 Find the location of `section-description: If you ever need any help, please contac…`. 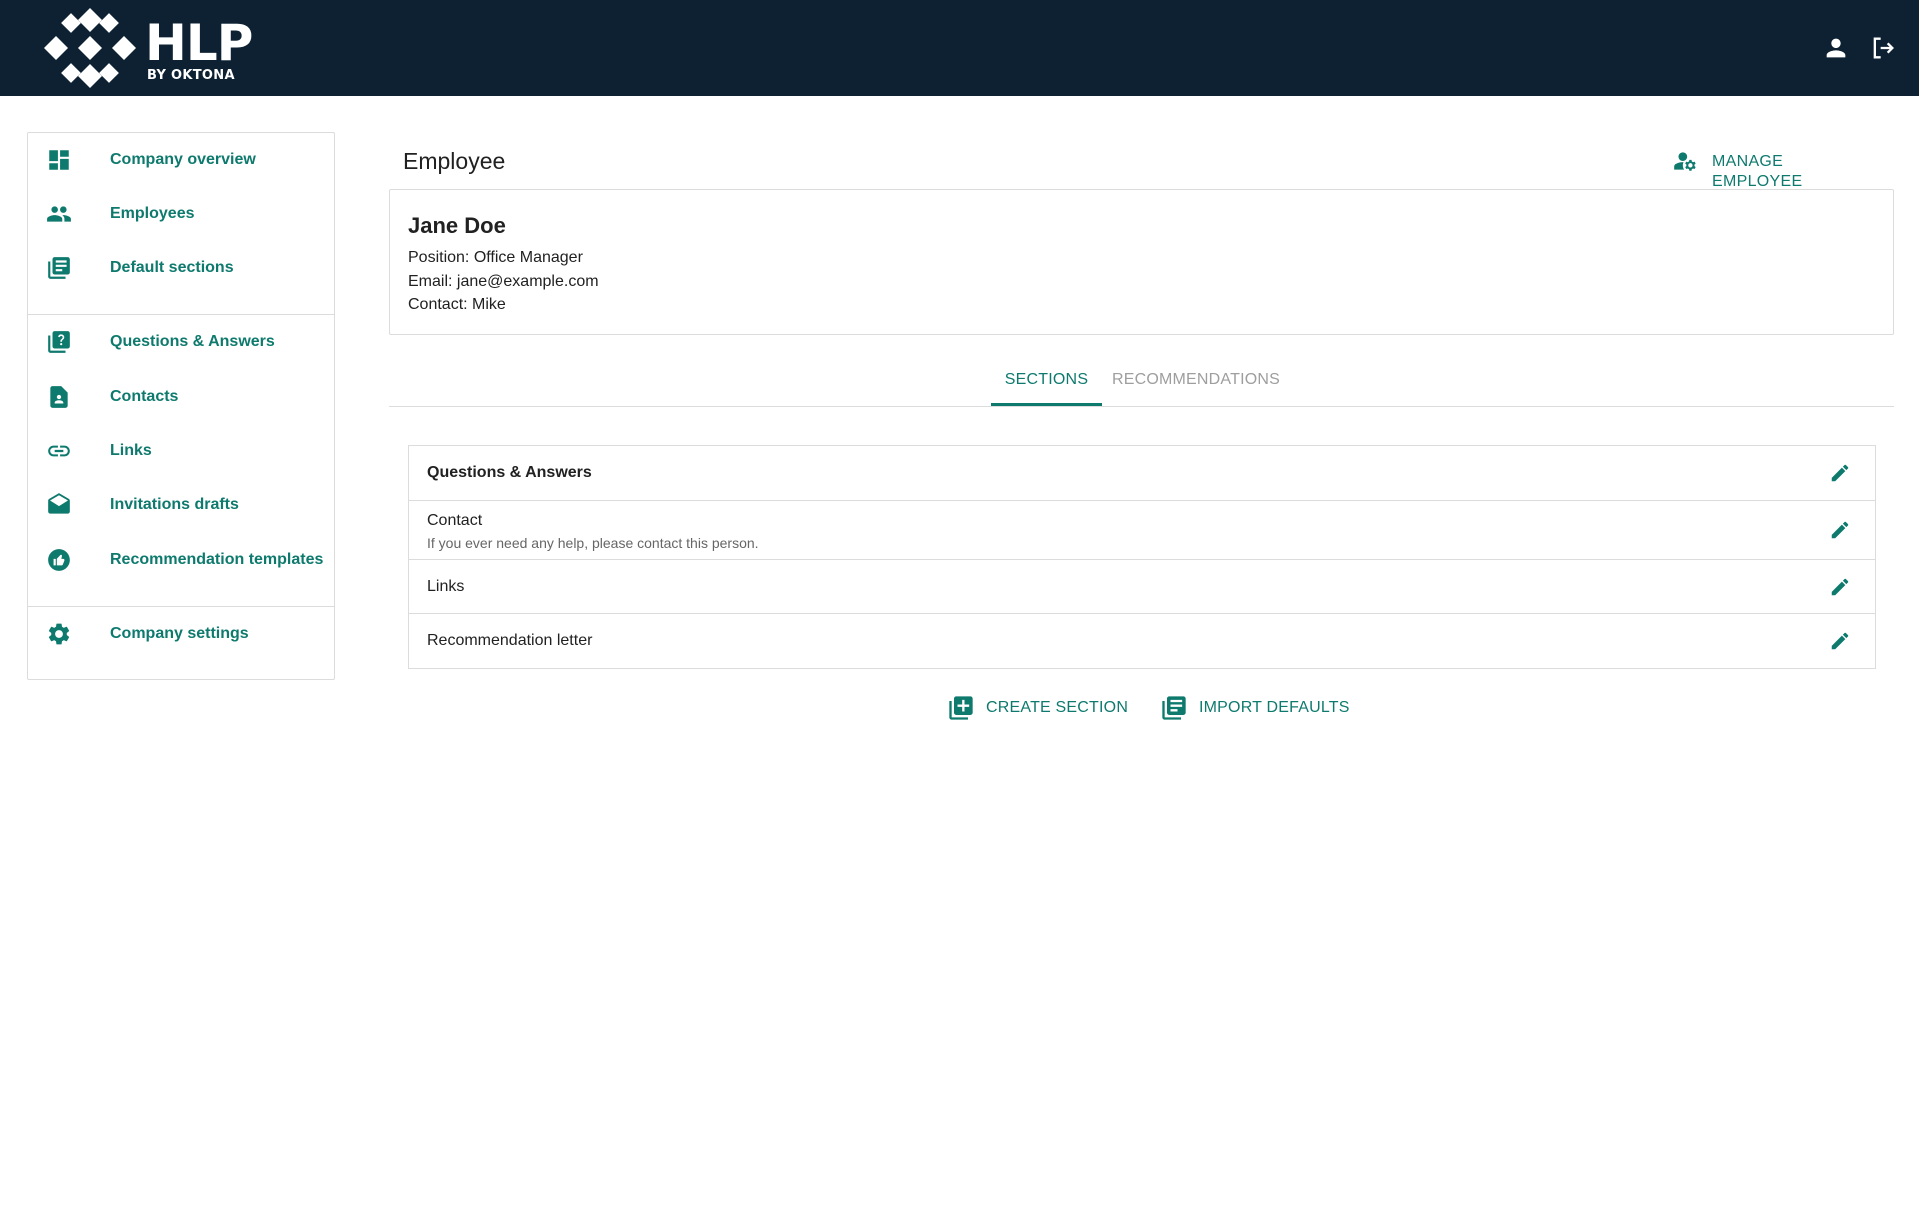

section-description: If you ever need any help, please contac… is located at coordinates (593, 543).